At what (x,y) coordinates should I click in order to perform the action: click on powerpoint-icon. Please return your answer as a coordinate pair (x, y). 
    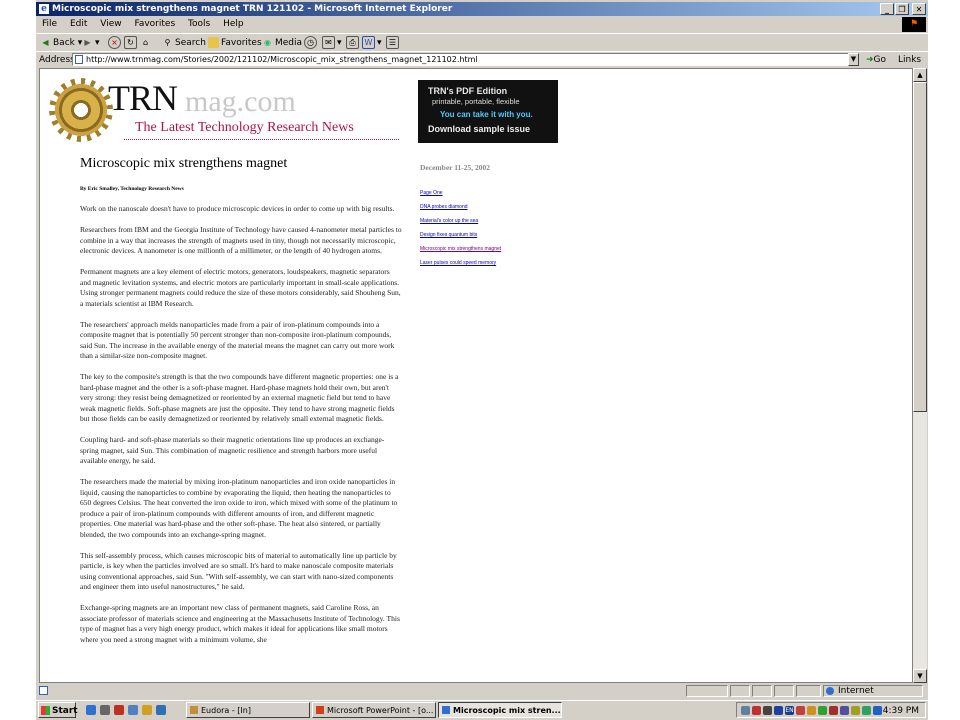
    Looking at the image, I should click on (320, 710).